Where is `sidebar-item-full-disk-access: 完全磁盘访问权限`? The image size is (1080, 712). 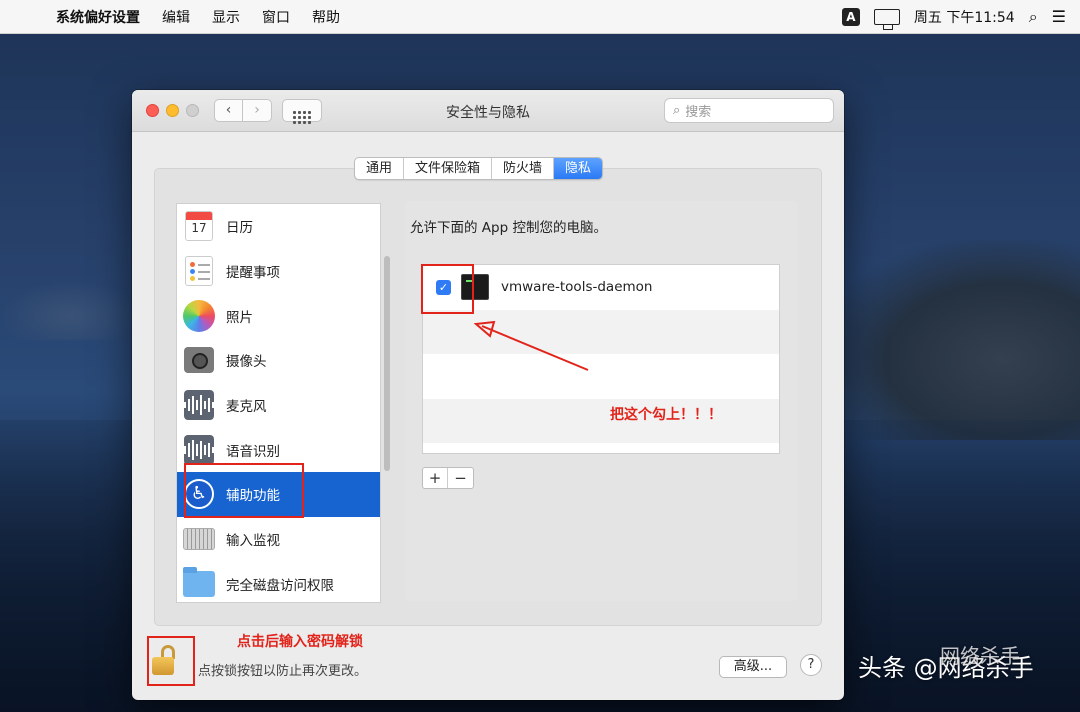 sidebar-item-full-disk-access: 完全磁盘访问权限 is located at coordinates (278, 582).